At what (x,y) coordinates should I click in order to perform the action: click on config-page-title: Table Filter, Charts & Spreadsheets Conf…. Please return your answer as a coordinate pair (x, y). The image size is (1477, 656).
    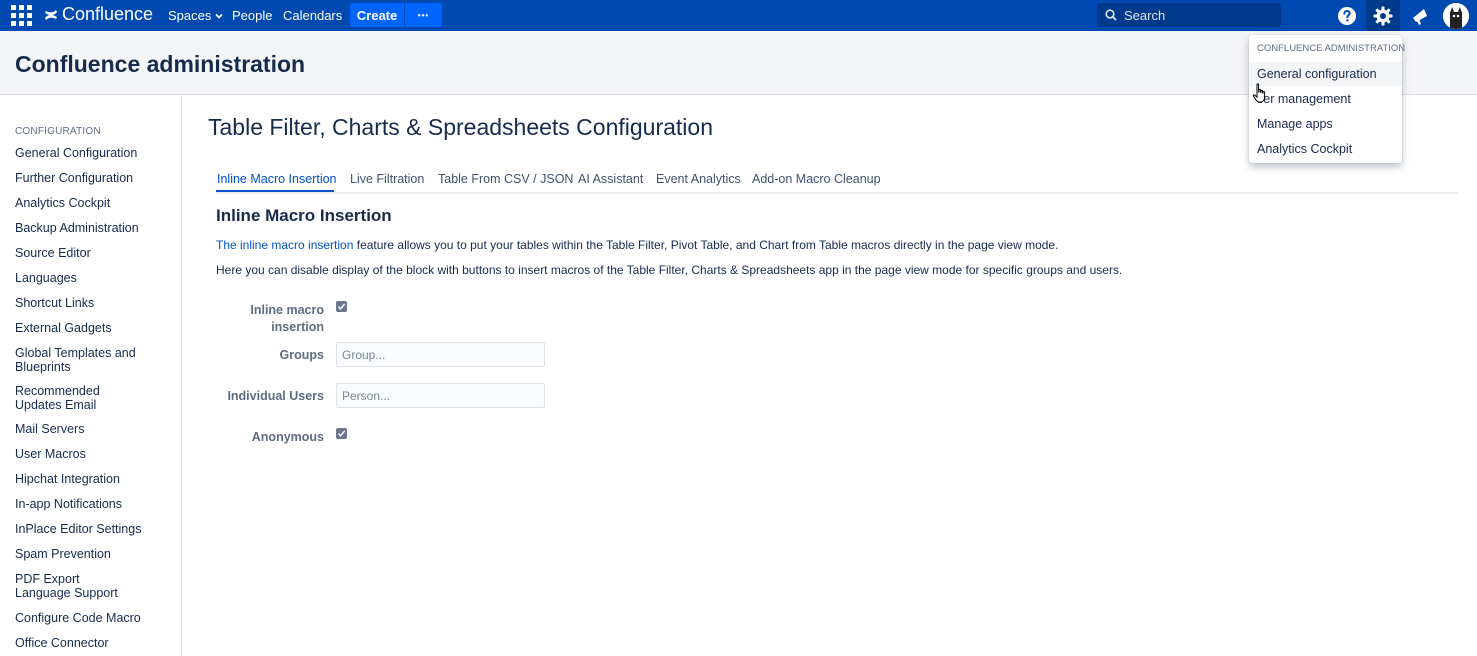
    Looking at the image, I should click on (460, 127).